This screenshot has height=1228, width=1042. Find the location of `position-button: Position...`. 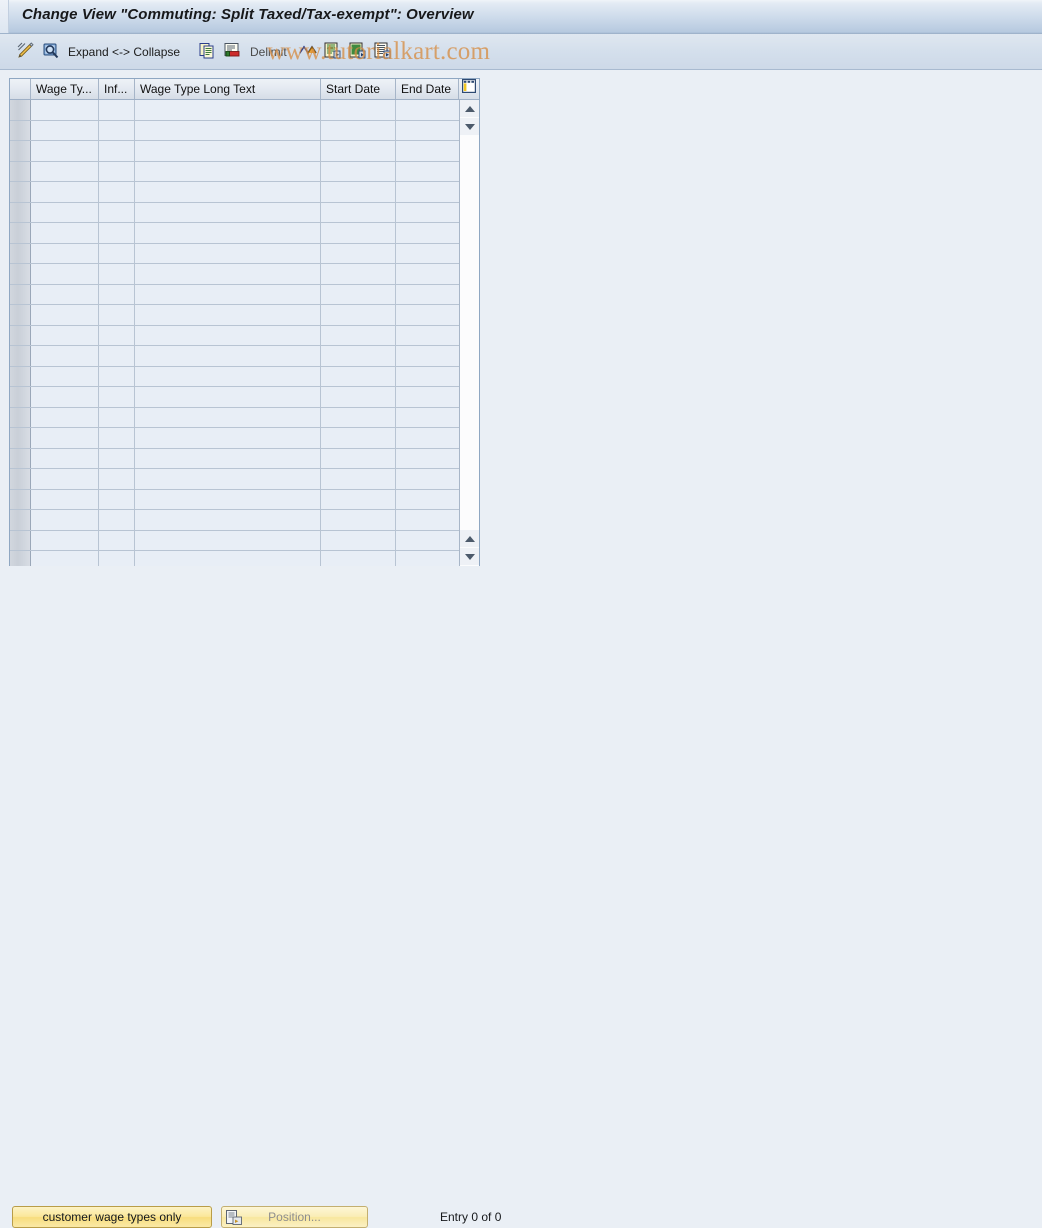

position-button: Position... is located at coordinates (294, 1217).